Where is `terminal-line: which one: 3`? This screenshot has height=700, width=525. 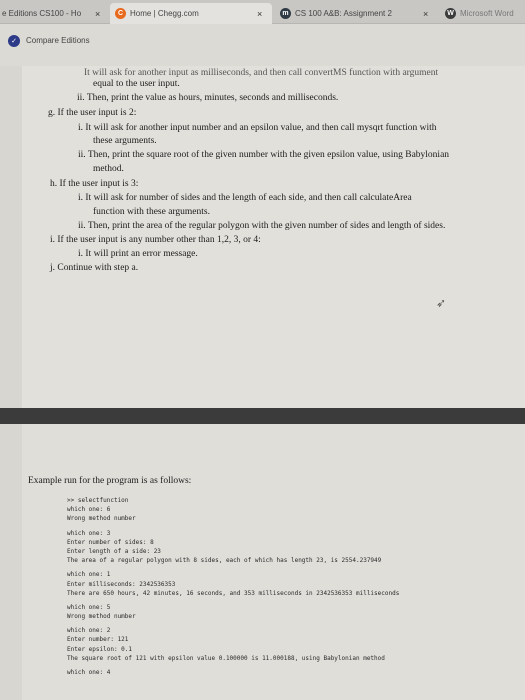 terminal-line: which one: 3 is located at coordinates (89, 533).